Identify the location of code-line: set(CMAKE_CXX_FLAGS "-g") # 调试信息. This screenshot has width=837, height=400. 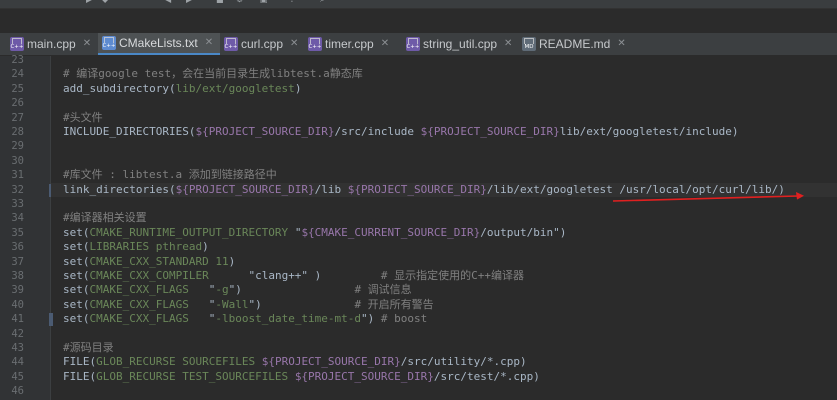
(237, 290).